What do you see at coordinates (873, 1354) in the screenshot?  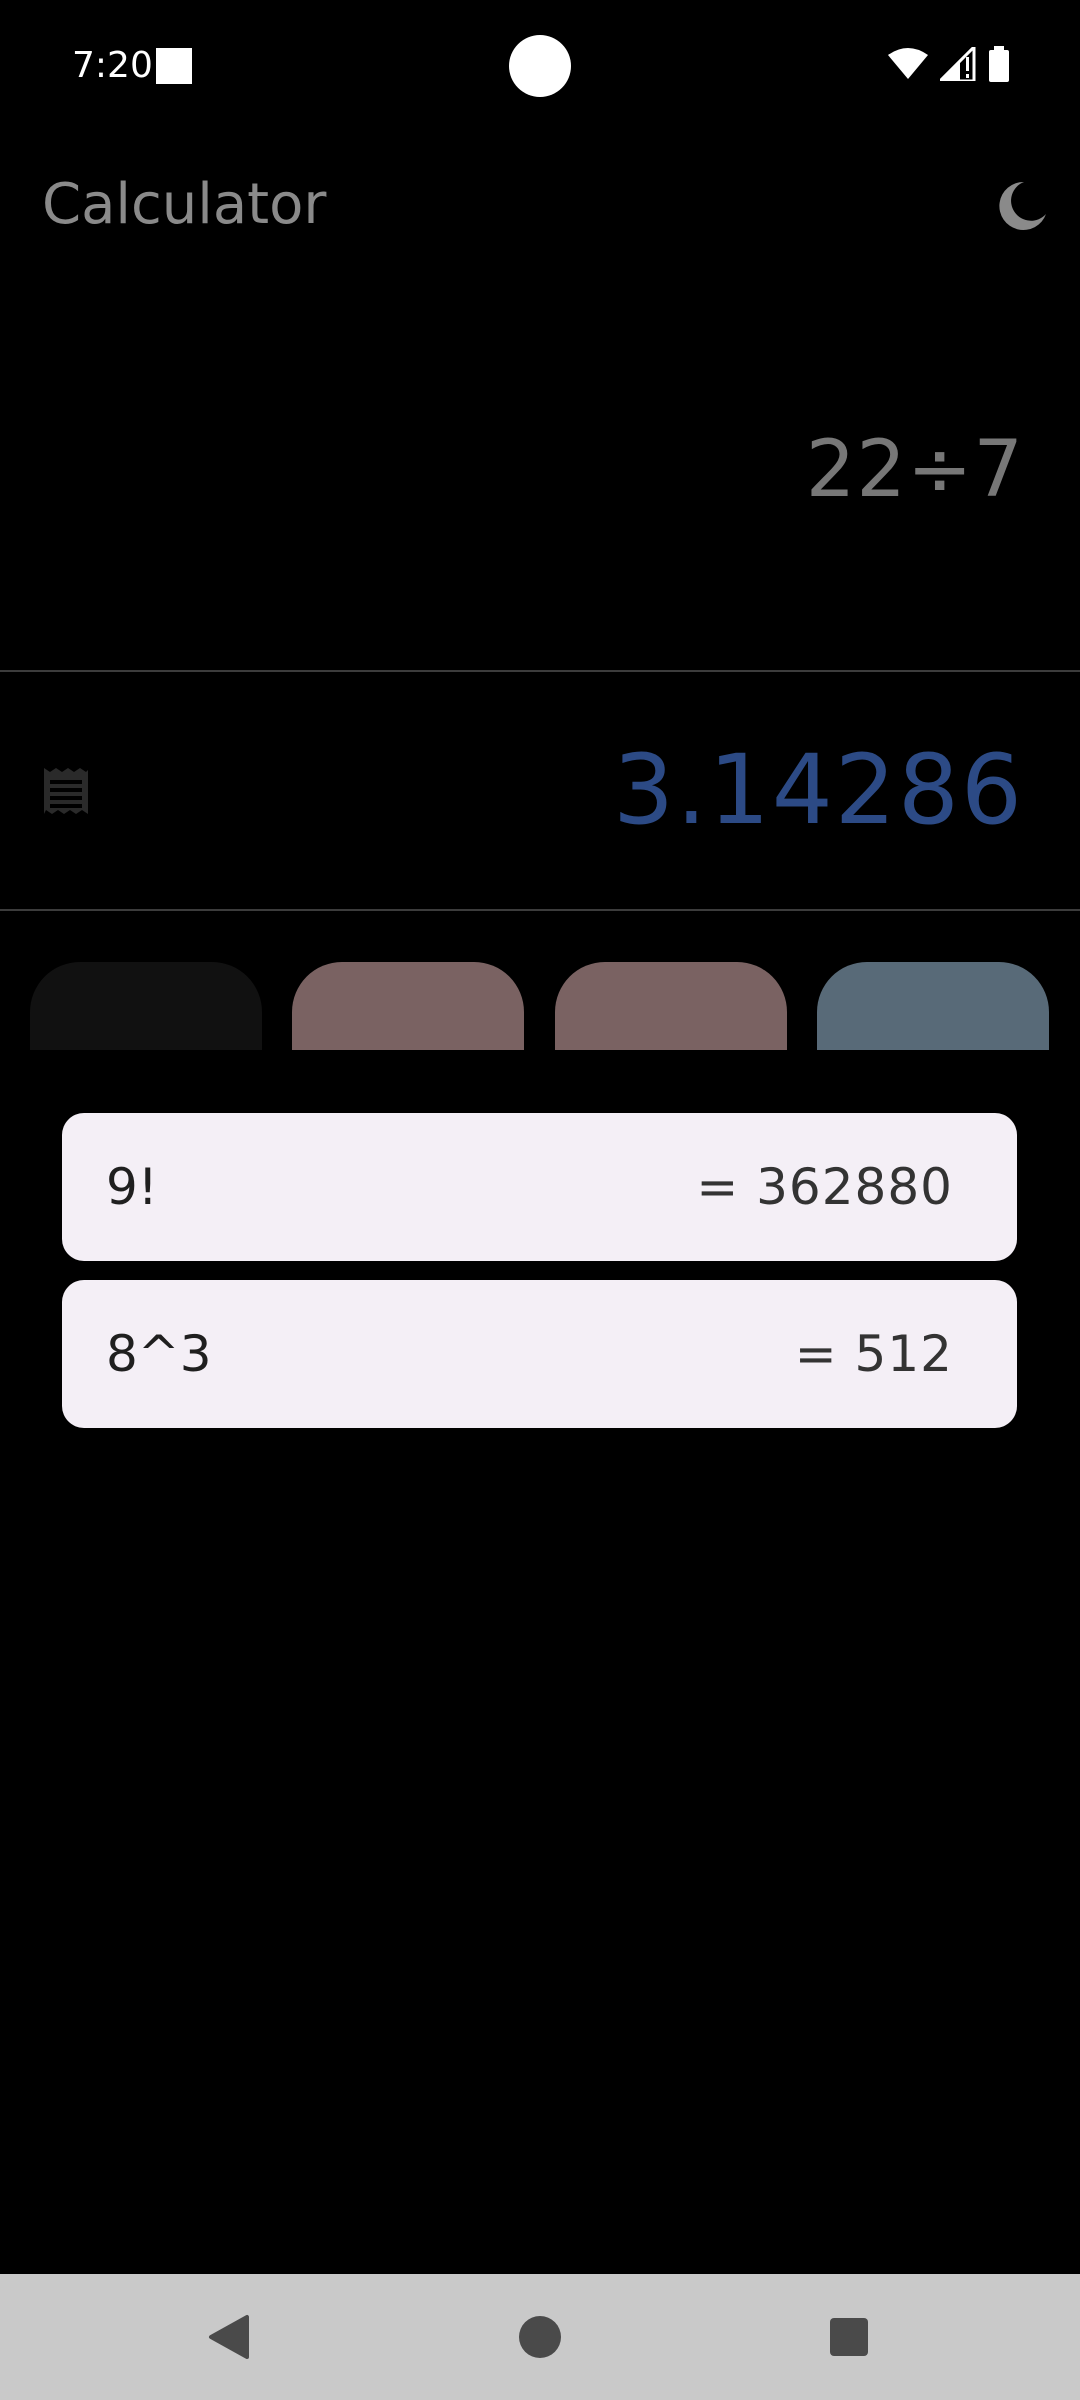 I see `history-item-result: = 512` at bounding box center [873, 1354].